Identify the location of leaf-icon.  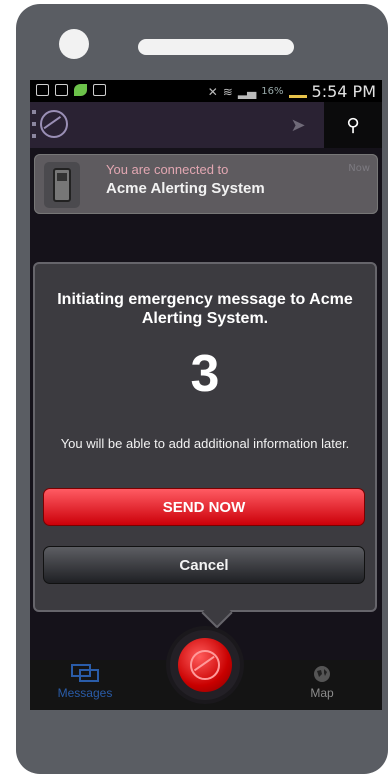
(80, 90).